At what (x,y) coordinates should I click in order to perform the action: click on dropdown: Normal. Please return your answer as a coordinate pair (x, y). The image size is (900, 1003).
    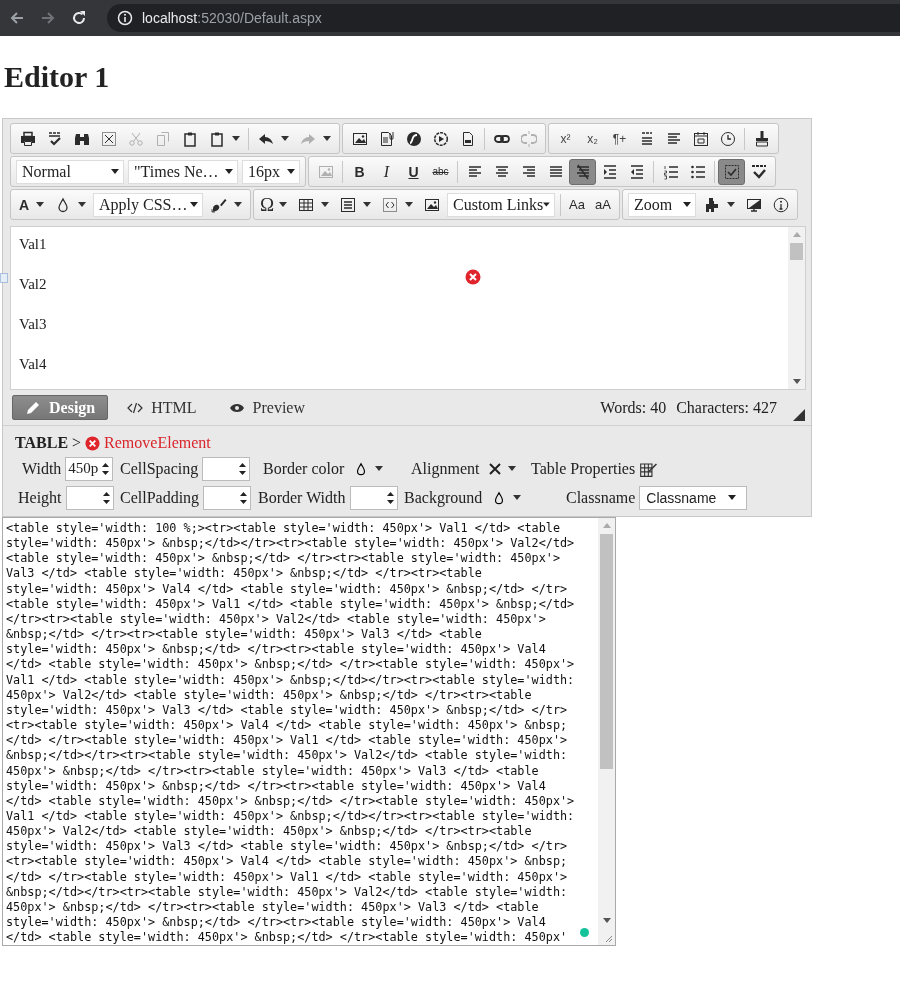
    Looking at the image, I should click on (70, 171).